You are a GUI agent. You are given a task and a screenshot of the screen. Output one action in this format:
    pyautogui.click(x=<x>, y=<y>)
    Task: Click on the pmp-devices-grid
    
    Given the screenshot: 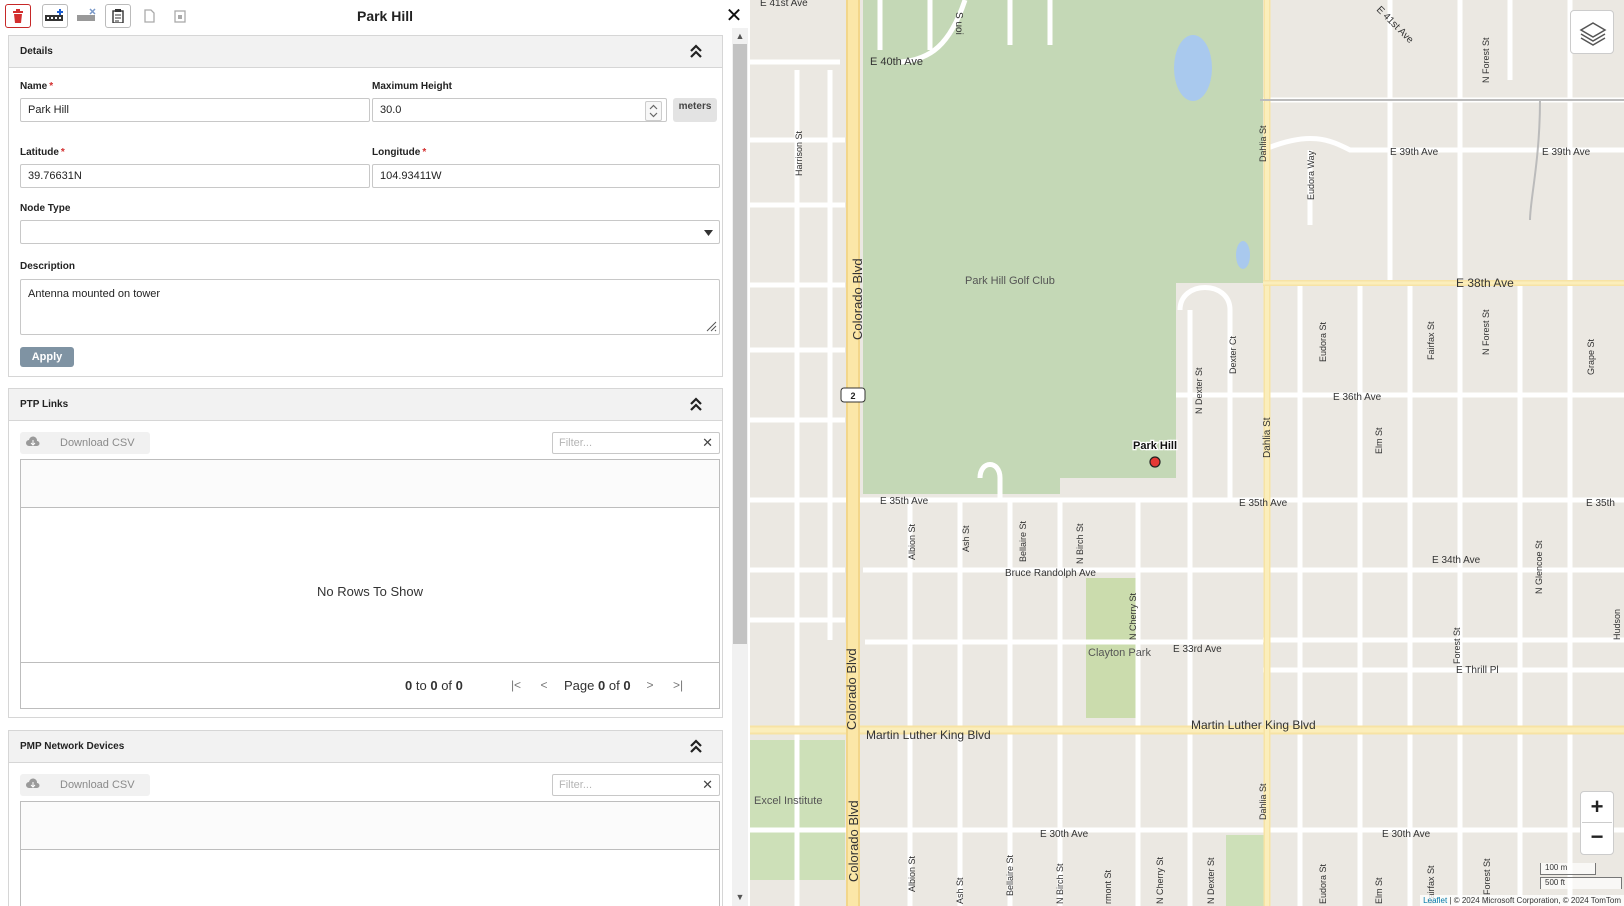 What is the action you would take?
    pyautogui.click(x=370, y=853)
    